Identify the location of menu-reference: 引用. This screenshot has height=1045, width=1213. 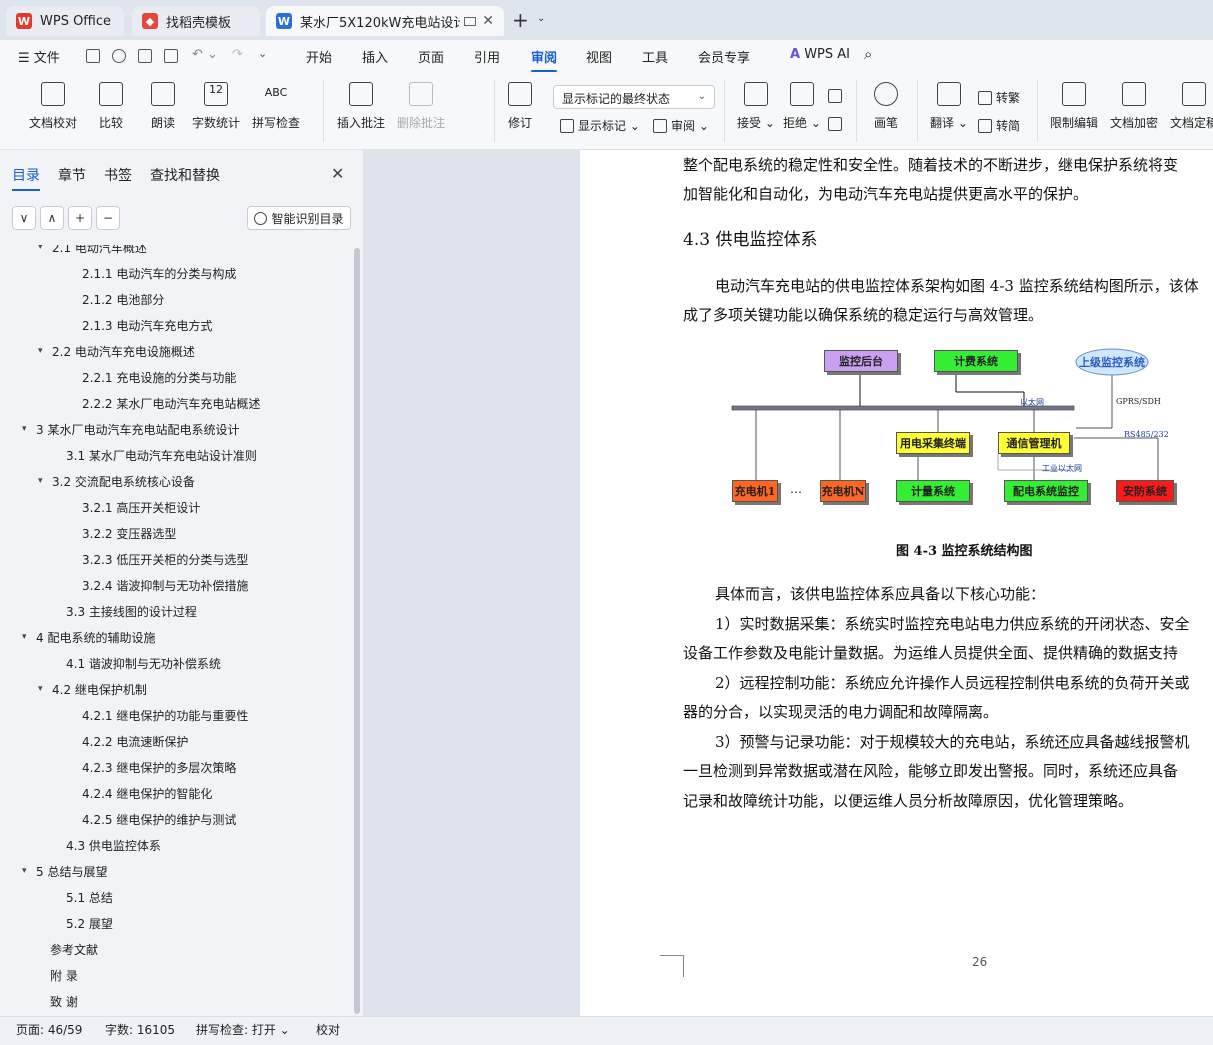
(487, 56).